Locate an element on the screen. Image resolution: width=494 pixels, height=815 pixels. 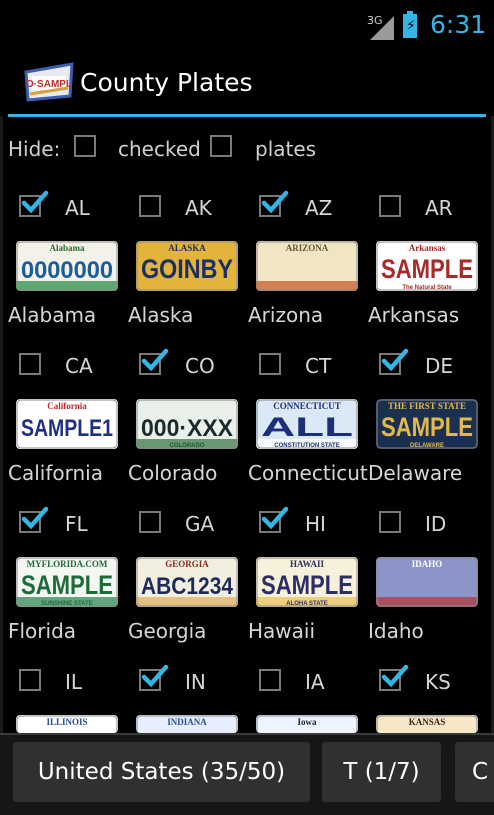
state-name: Delaware is located at coordinates (415, 473).